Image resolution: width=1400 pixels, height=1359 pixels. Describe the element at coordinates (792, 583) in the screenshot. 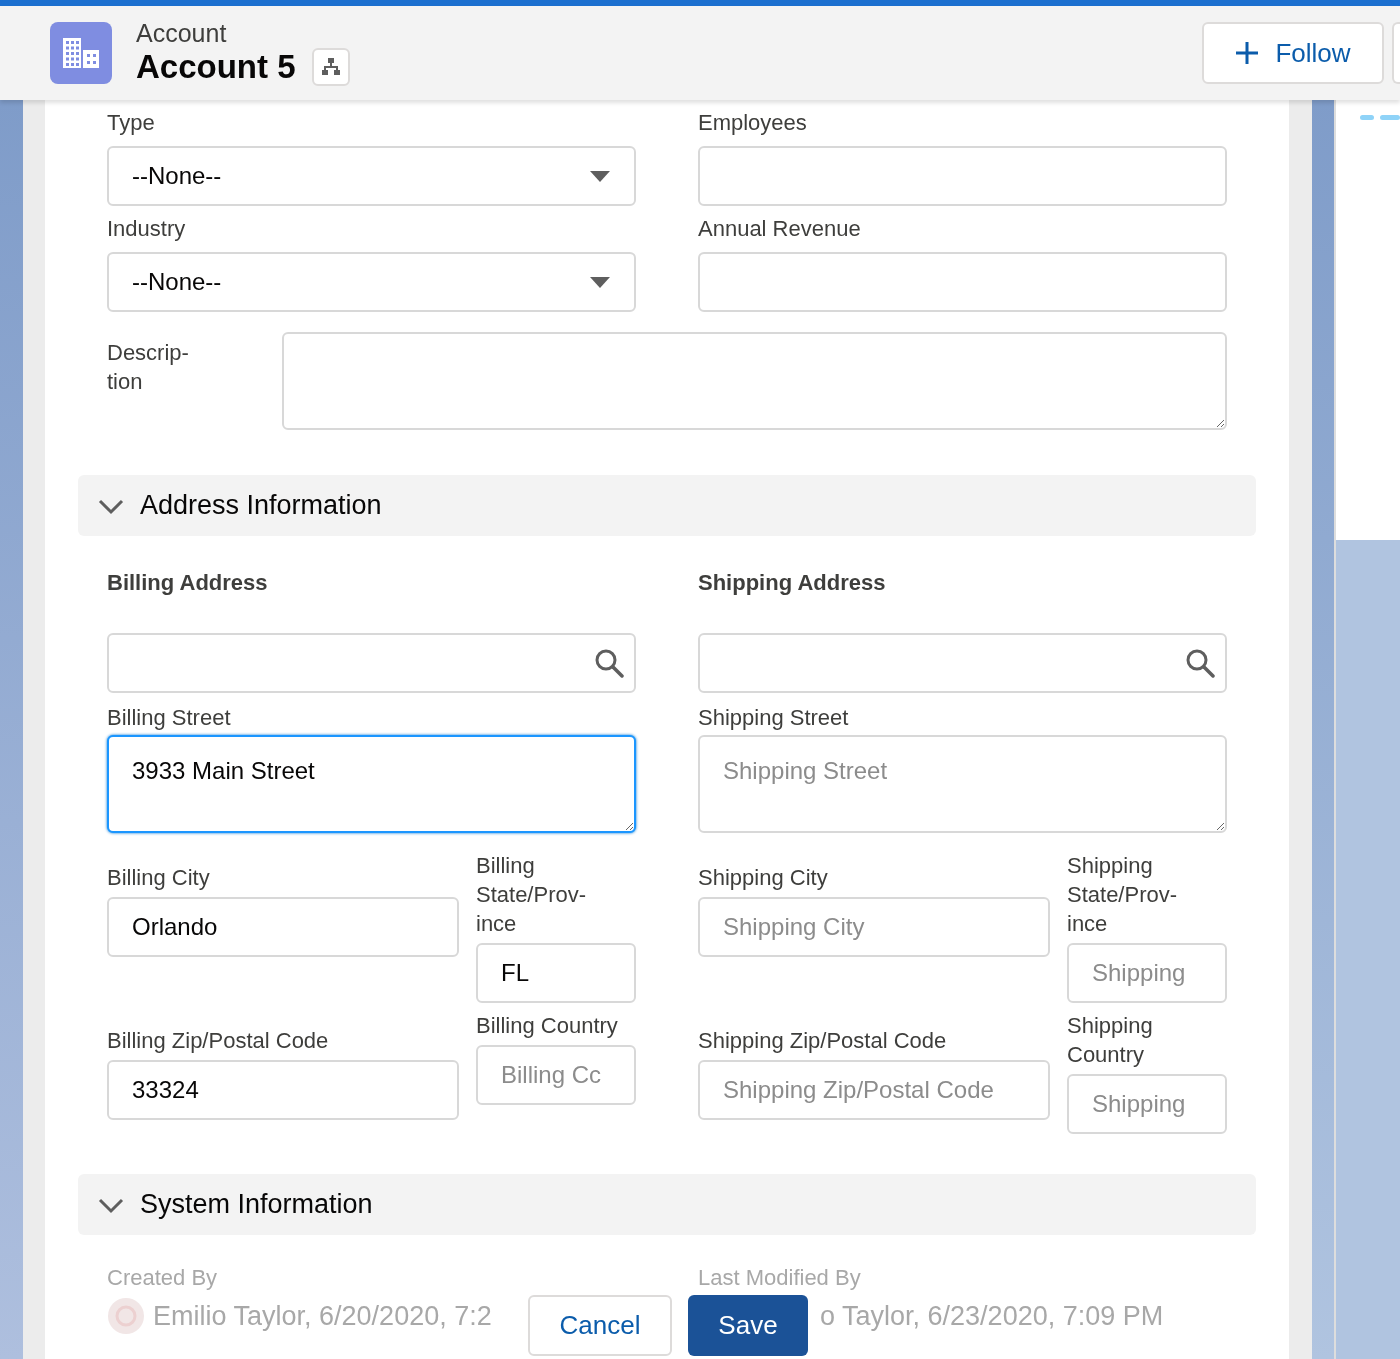

I see `section-subtitle: Shipping Address` at that location.